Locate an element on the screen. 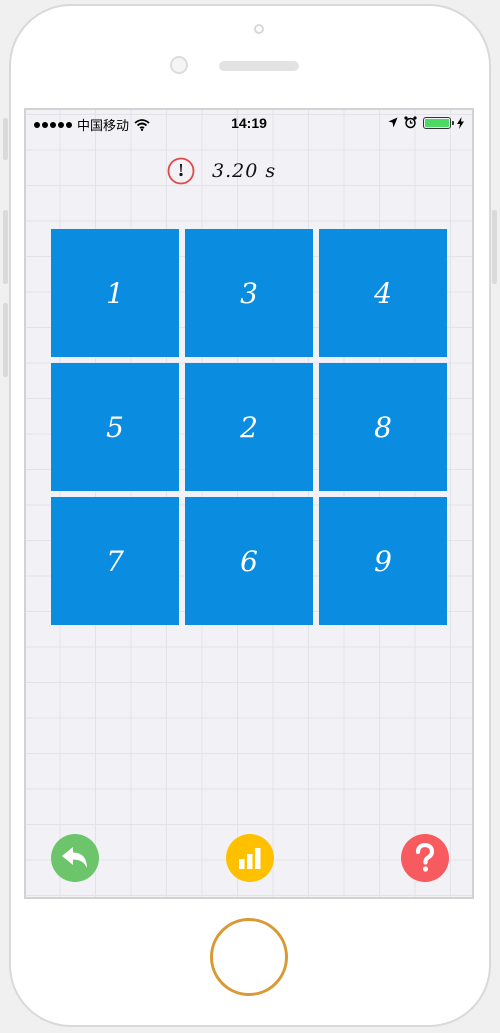 The width and height of the screenshot is (500, 1033). elapsed-time: 3.20 s is located at coordinates (244, 171).